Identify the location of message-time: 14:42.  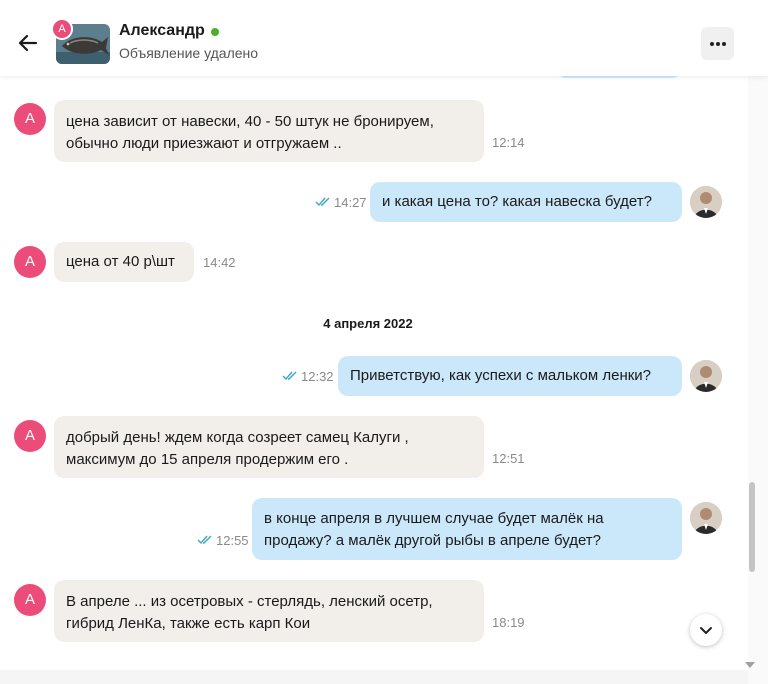
(219, 262).